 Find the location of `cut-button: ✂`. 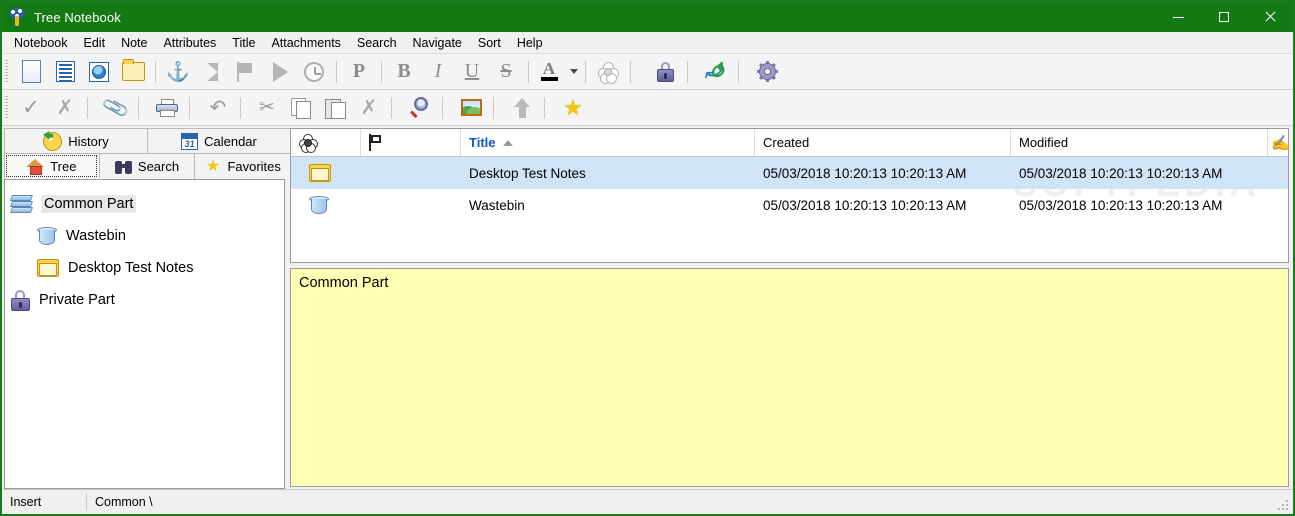

cut-button: ✂ is located at coordinates (267, 108).